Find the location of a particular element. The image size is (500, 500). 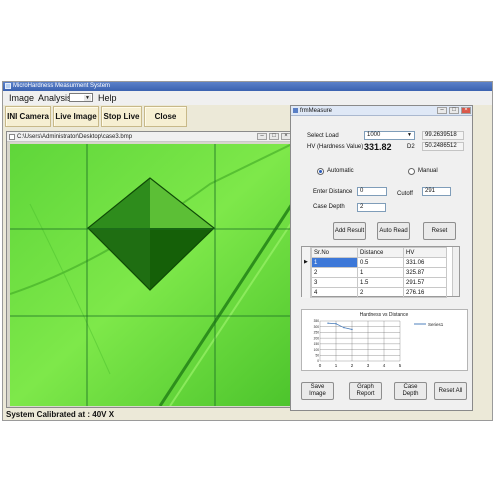

menu-help: Help is located at coordinates (107, 98).